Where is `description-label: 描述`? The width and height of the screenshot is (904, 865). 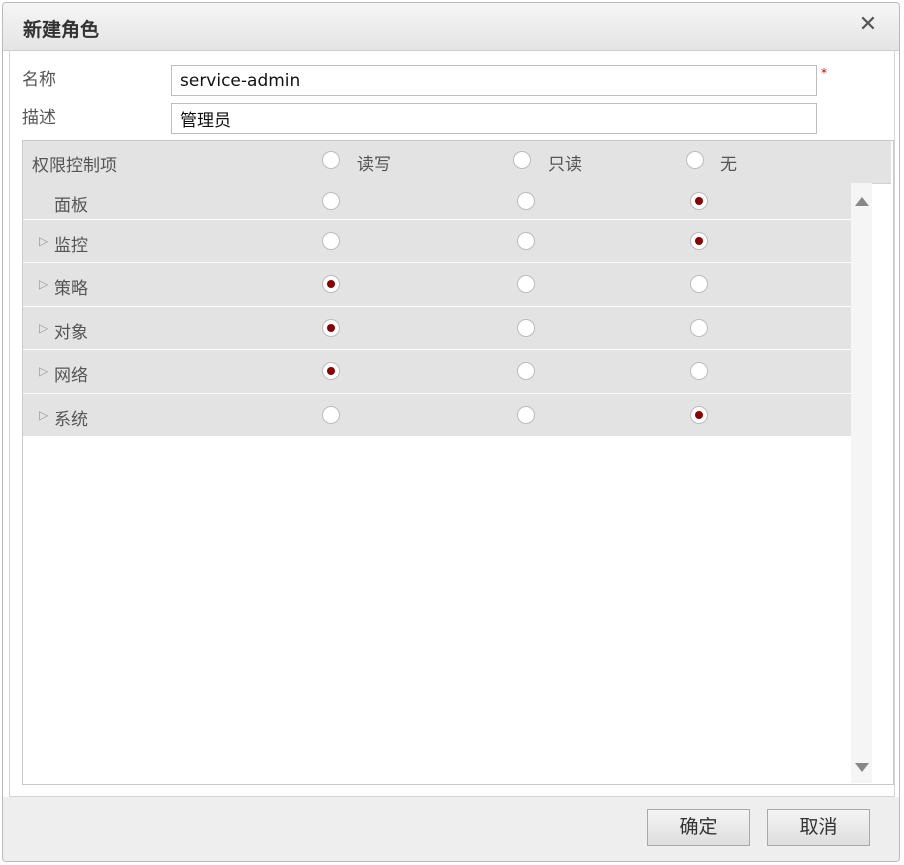
description-label: 描述 is located at coordinates (39, 118).